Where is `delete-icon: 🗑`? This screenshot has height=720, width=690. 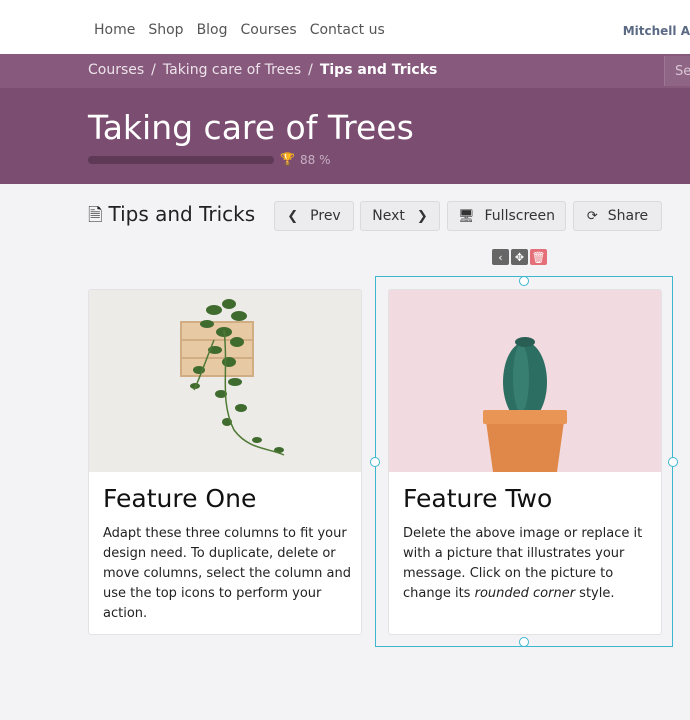 delete-icon: 🗑 is located at coordinates (538, 257).